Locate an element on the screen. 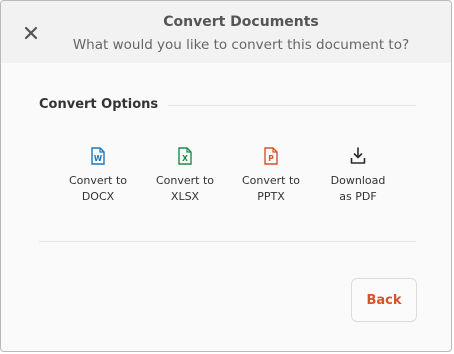 The width and height of the screenshot is (454, 354). svg-text: W is located at coordinates (98, 158).